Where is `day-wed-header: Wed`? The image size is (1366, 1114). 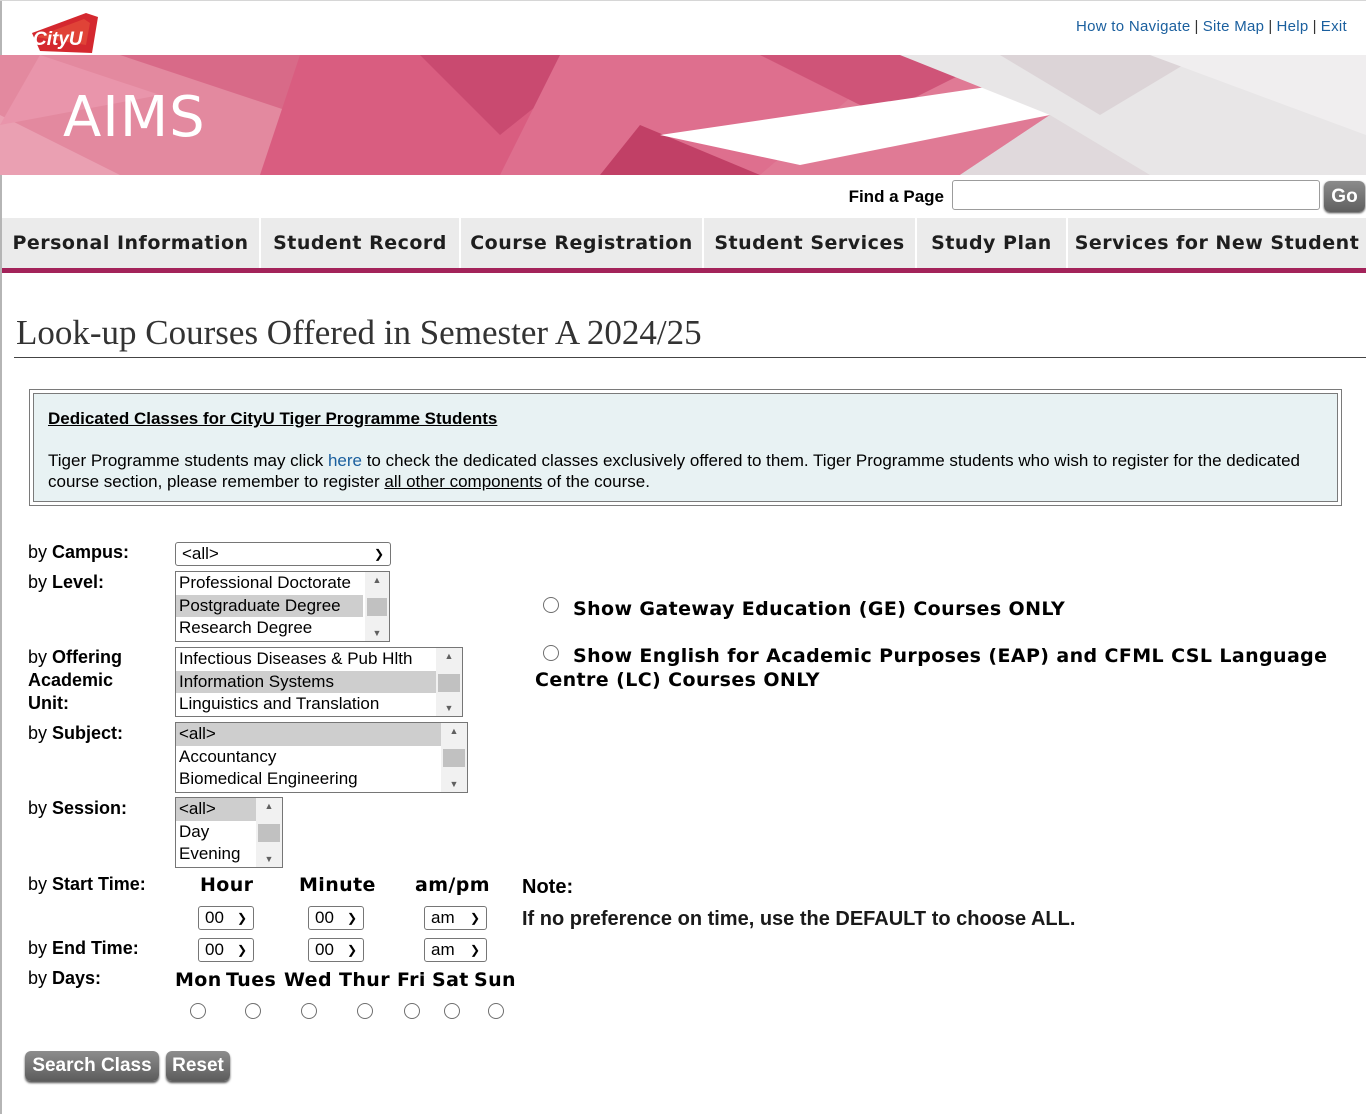
day-wed-header: Wed is located at coordinates (308, 980).